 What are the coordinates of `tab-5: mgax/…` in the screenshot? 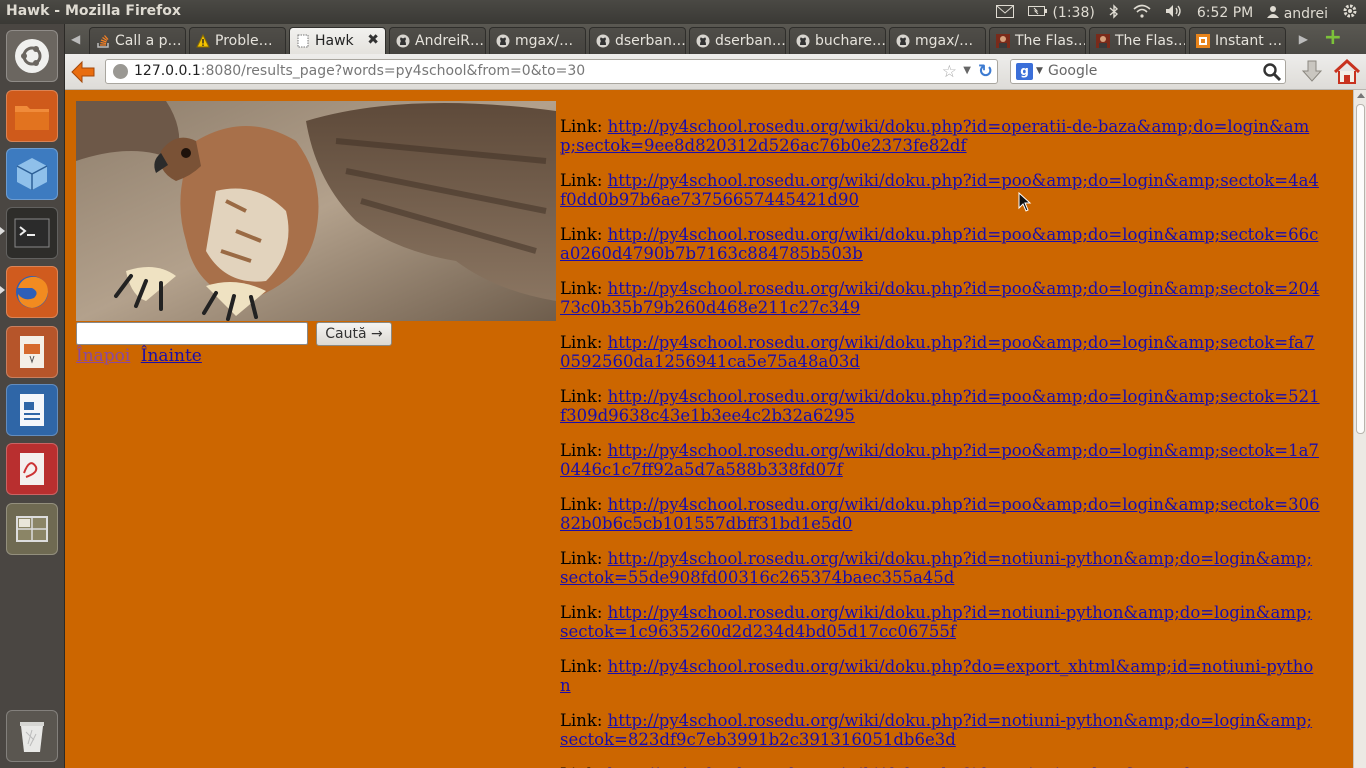 It's located at (537, 40).